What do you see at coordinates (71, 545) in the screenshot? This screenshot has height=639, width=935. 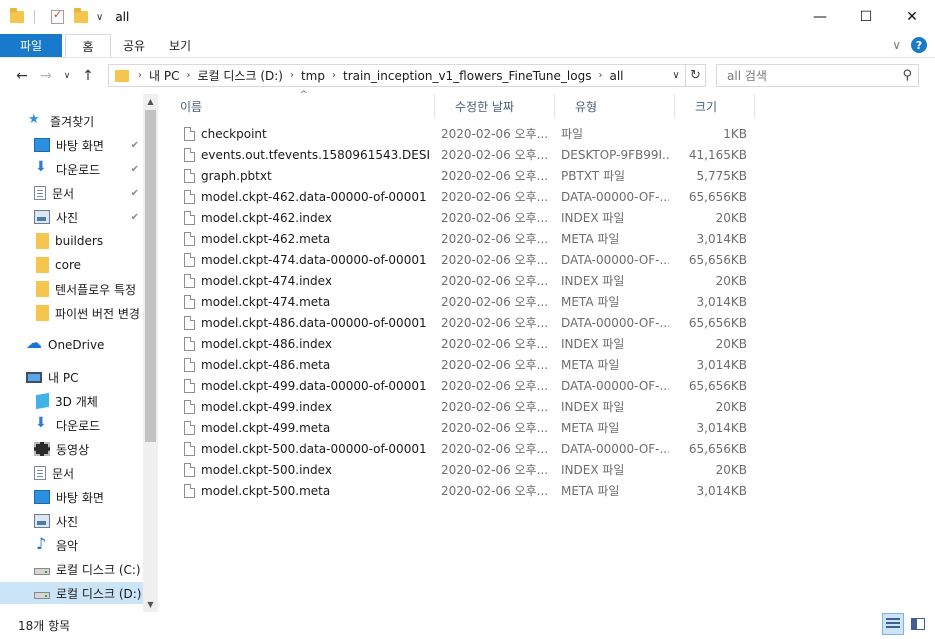 I see `sidebar-item-music: 음악` at bounding box center [71, 545].